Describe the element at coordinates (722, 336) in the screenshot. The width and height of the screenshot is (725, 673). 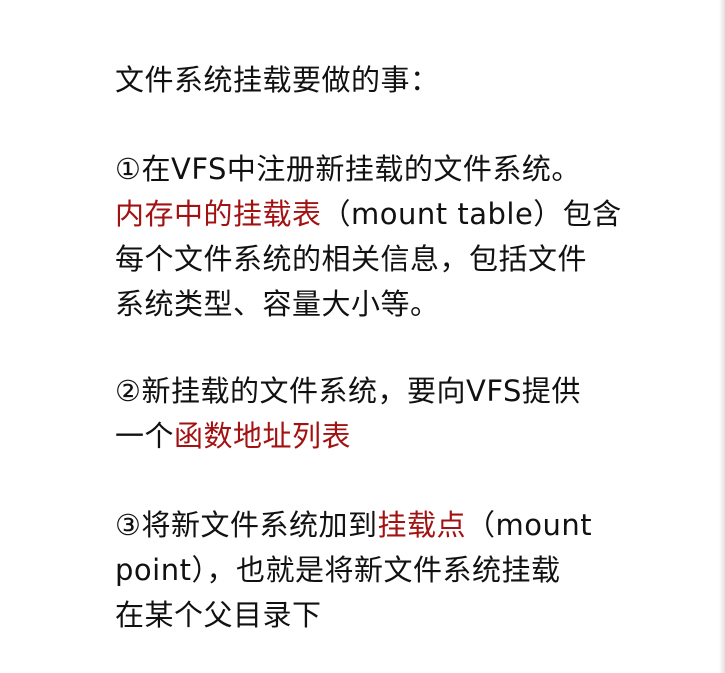
I see `page-edge-shadow` at that location.